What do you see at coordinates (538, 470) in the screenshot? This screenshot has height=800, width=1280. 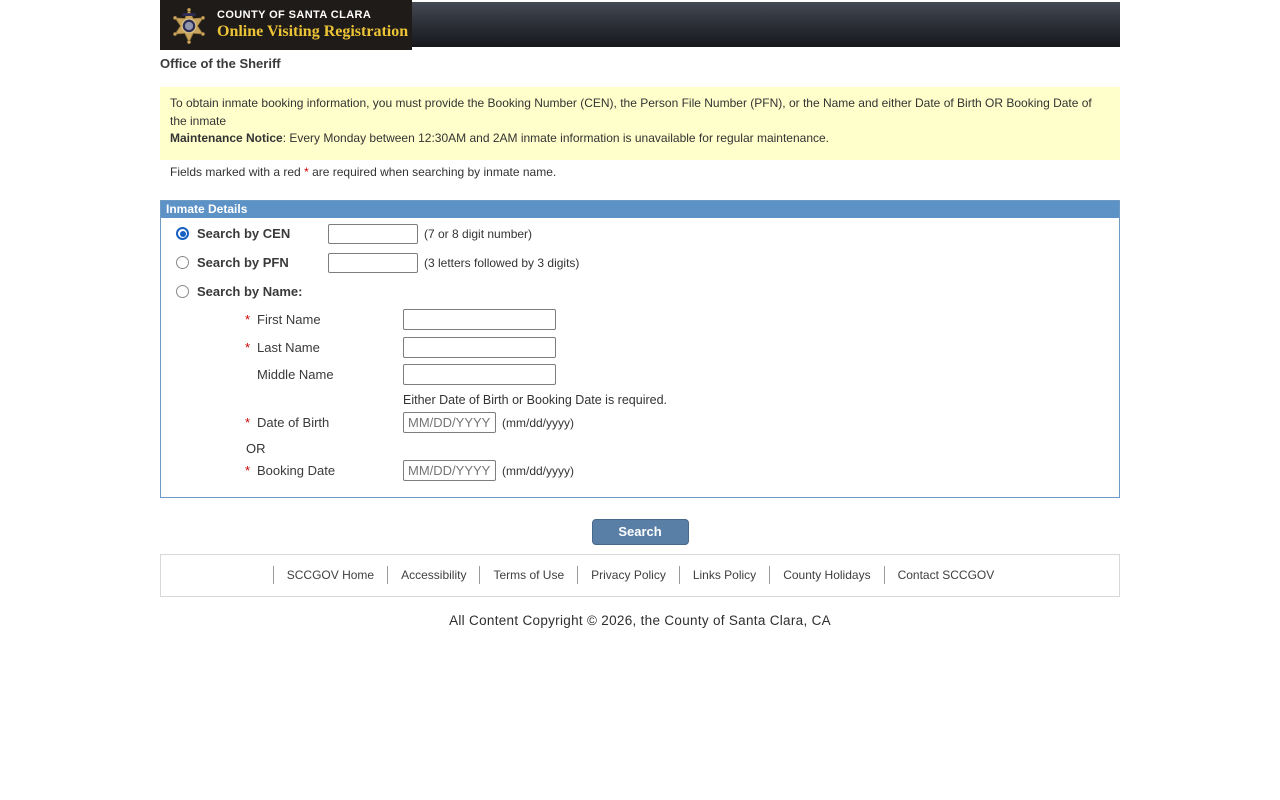 I see `booking-date-format-hint: (mm/dd/yyyy)` at bounding box center [538, 470].